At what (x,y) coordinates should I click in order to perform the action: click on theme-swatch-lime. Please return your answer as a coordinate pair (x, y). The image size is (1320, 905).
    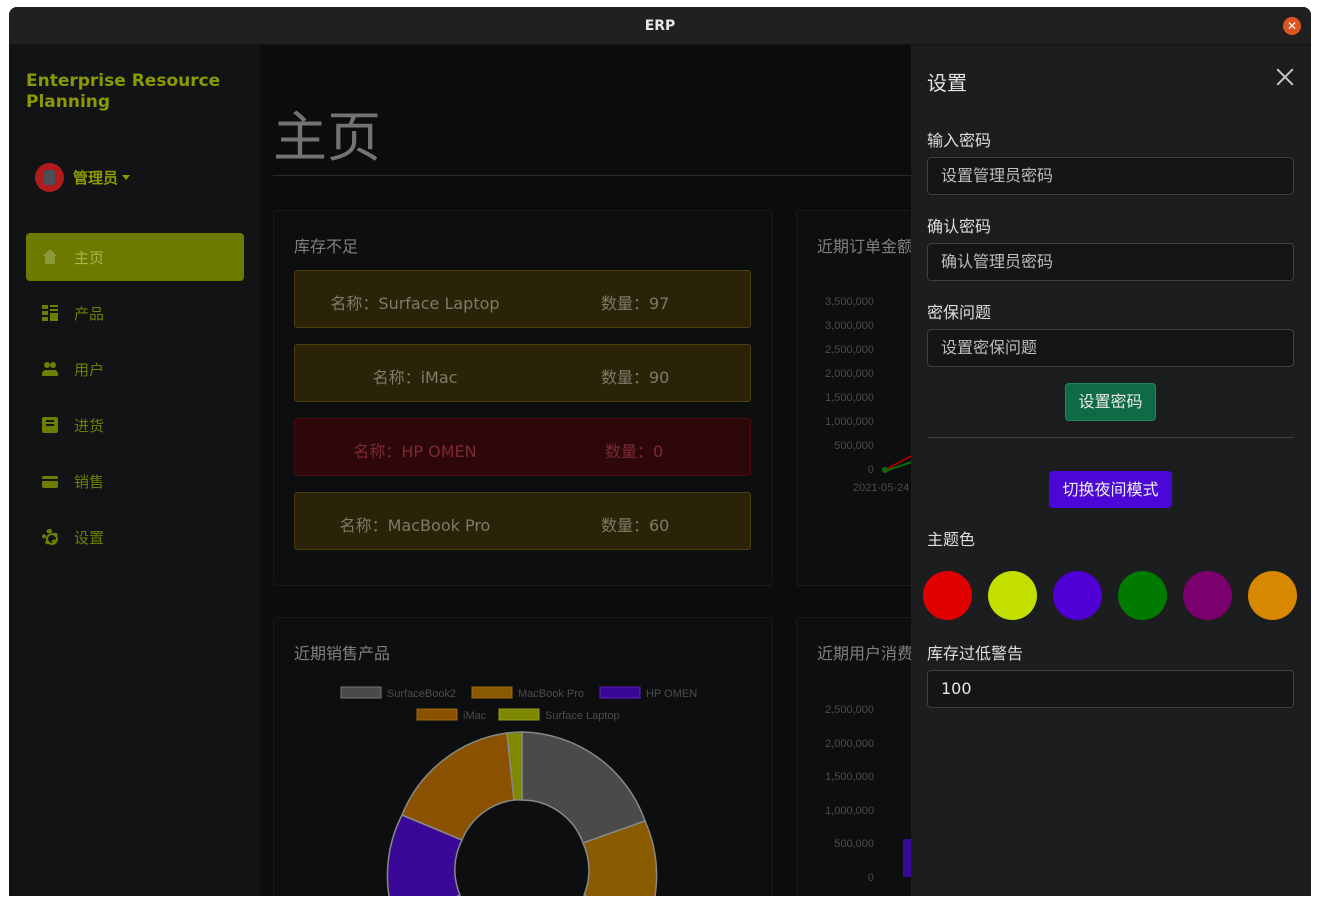
    Looking at the image, I should click on (1012, 595).